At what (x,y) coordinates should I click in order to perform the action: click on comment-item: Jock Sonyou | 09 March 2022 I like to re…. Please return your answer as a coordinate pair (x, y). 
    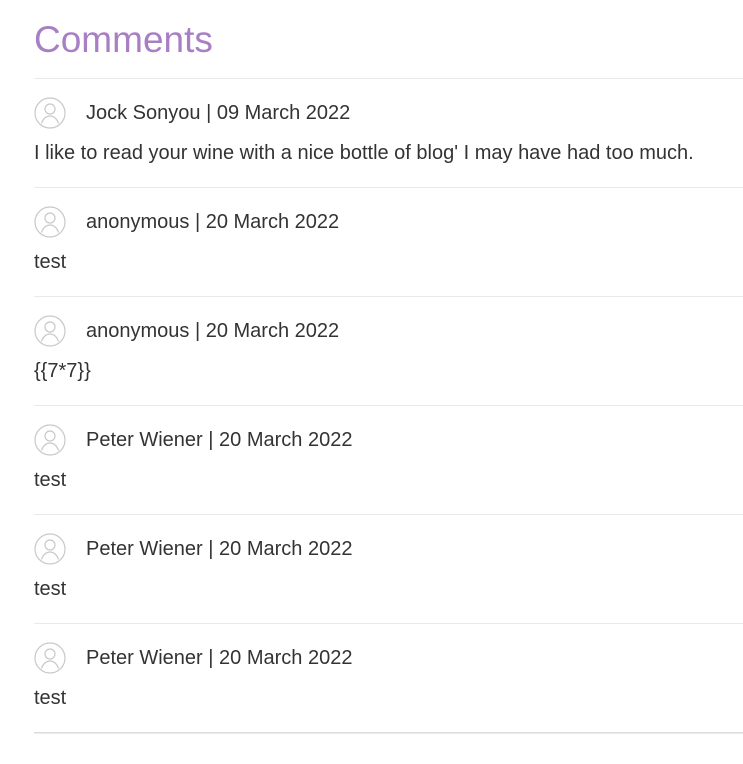
    Looking at the image, I should click on (388, 133).